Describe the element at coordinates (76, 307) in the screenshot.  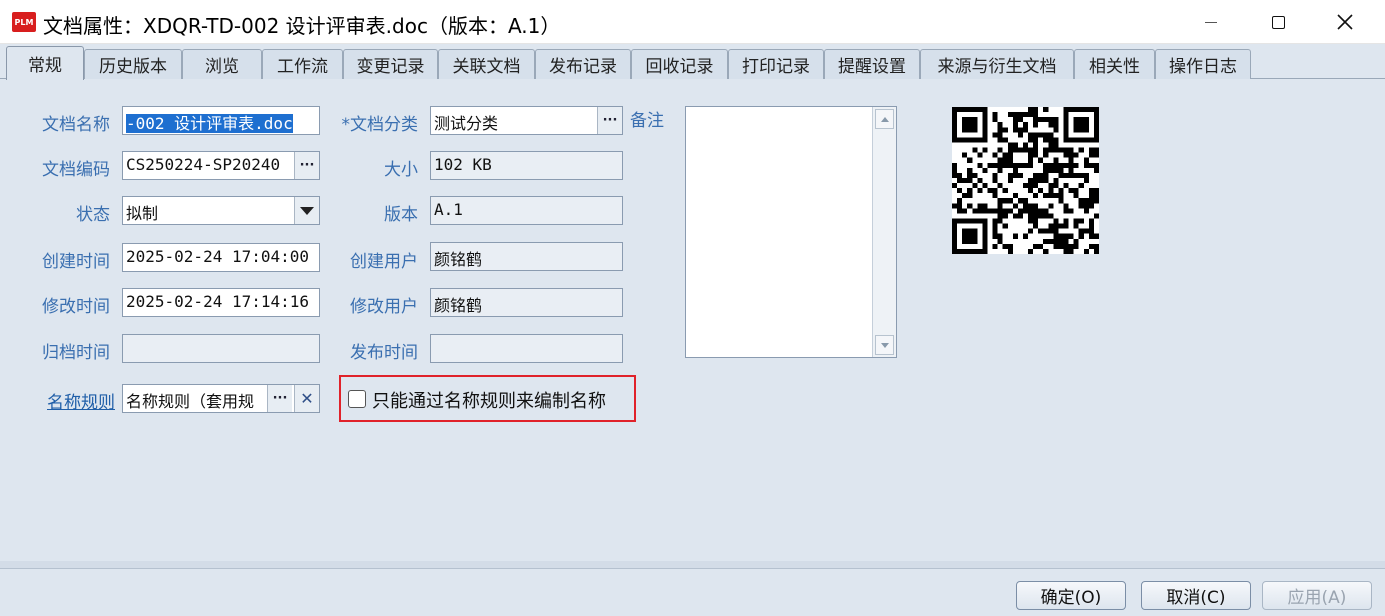
I see `modified-time-label: 修改时间` at that location.